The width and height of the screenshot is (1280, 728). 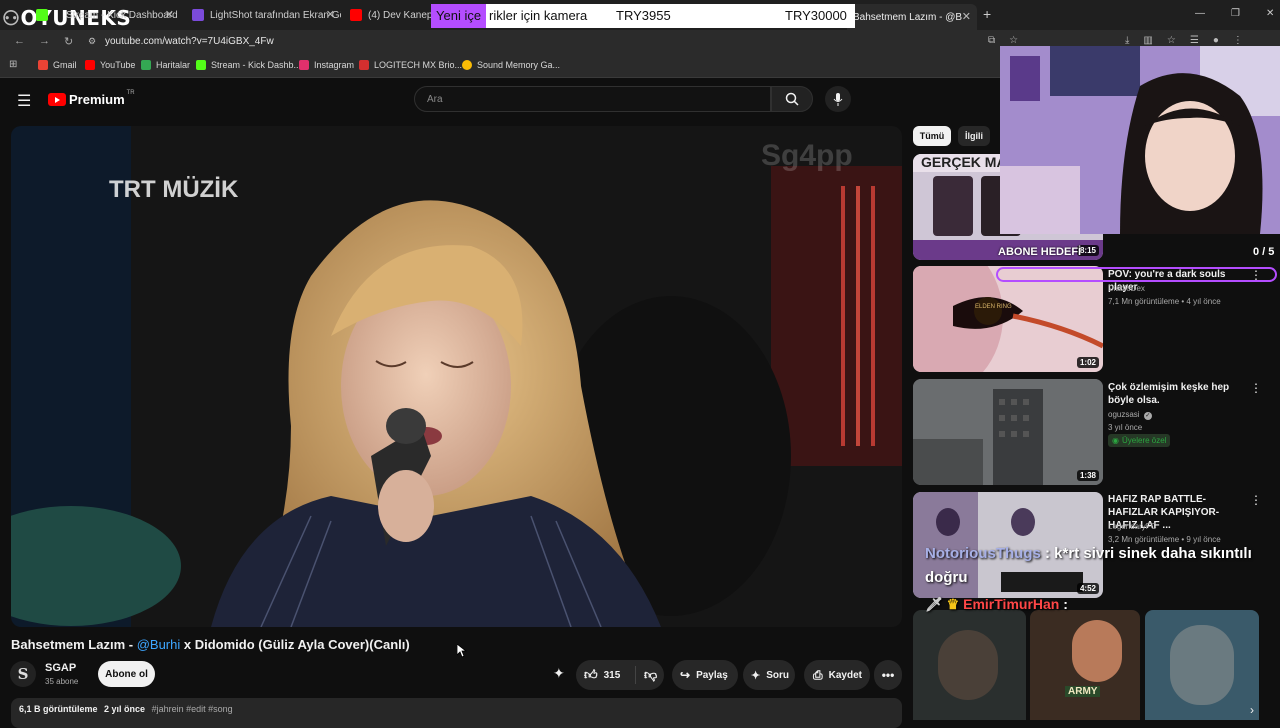 What do you see at coordinates (1011, 604) in the screenshot?
I see `chat-username: EmirTimurHan` at bounding box center [1011, 604].